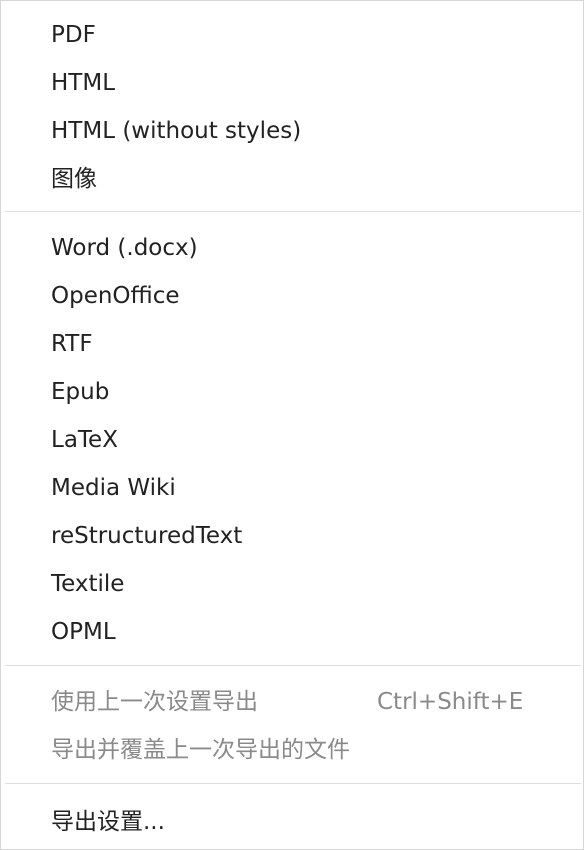 The image size is (584, 850). Describe the element at coordinates (292, 248) in the screenshot. I see `menu-item-word-docx: Word (.docx)` at that location.